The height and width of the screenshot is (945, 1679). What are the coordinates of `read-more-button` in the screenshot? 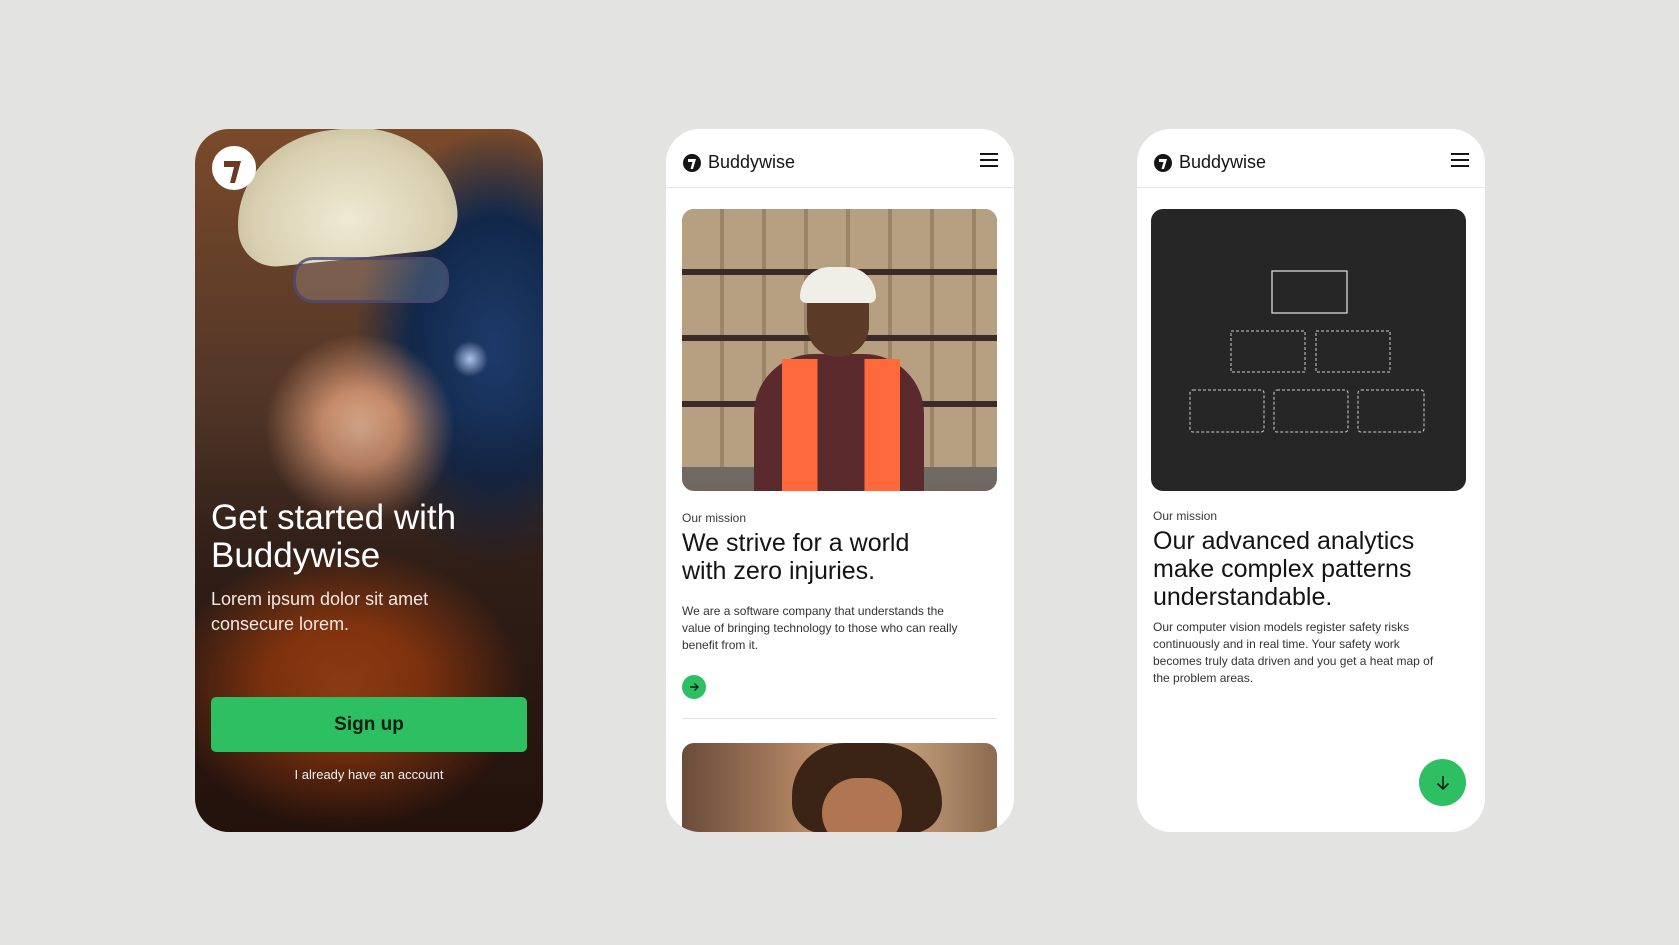 It's located at (694, 687).